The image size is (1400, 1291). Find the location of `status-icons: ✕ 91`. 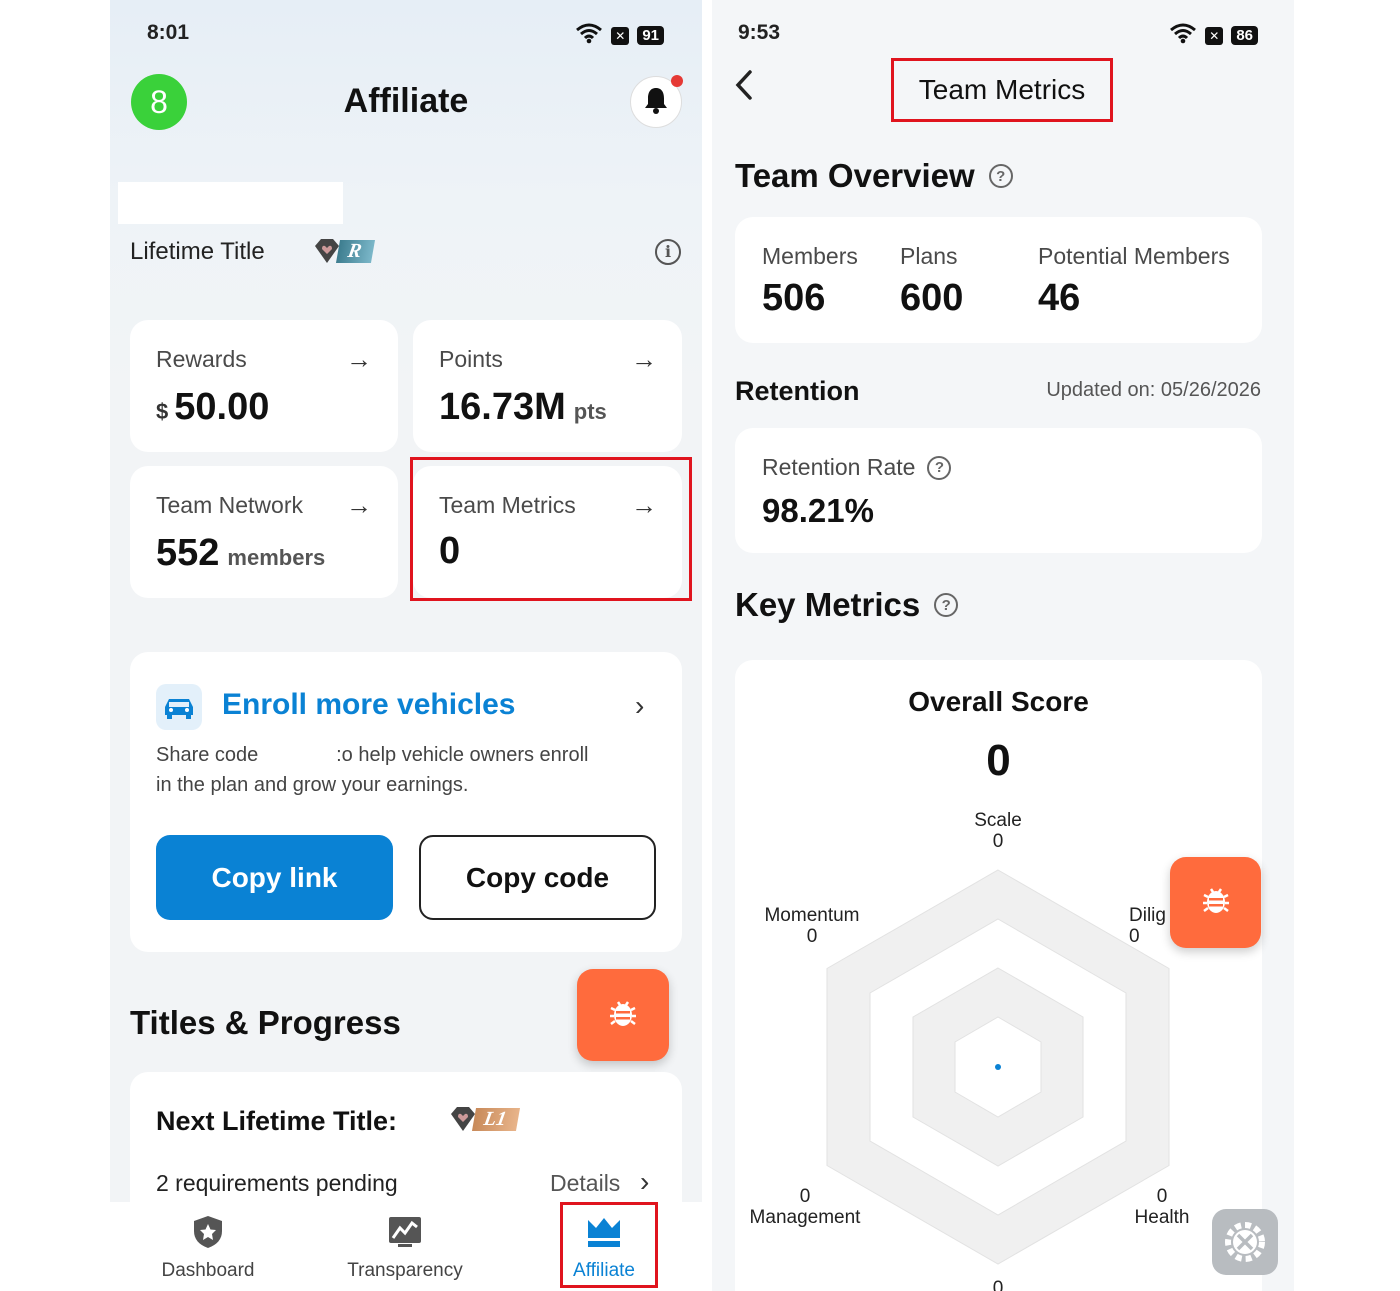

status-icons: ✕ 91 is located at coordinates (619, 35).